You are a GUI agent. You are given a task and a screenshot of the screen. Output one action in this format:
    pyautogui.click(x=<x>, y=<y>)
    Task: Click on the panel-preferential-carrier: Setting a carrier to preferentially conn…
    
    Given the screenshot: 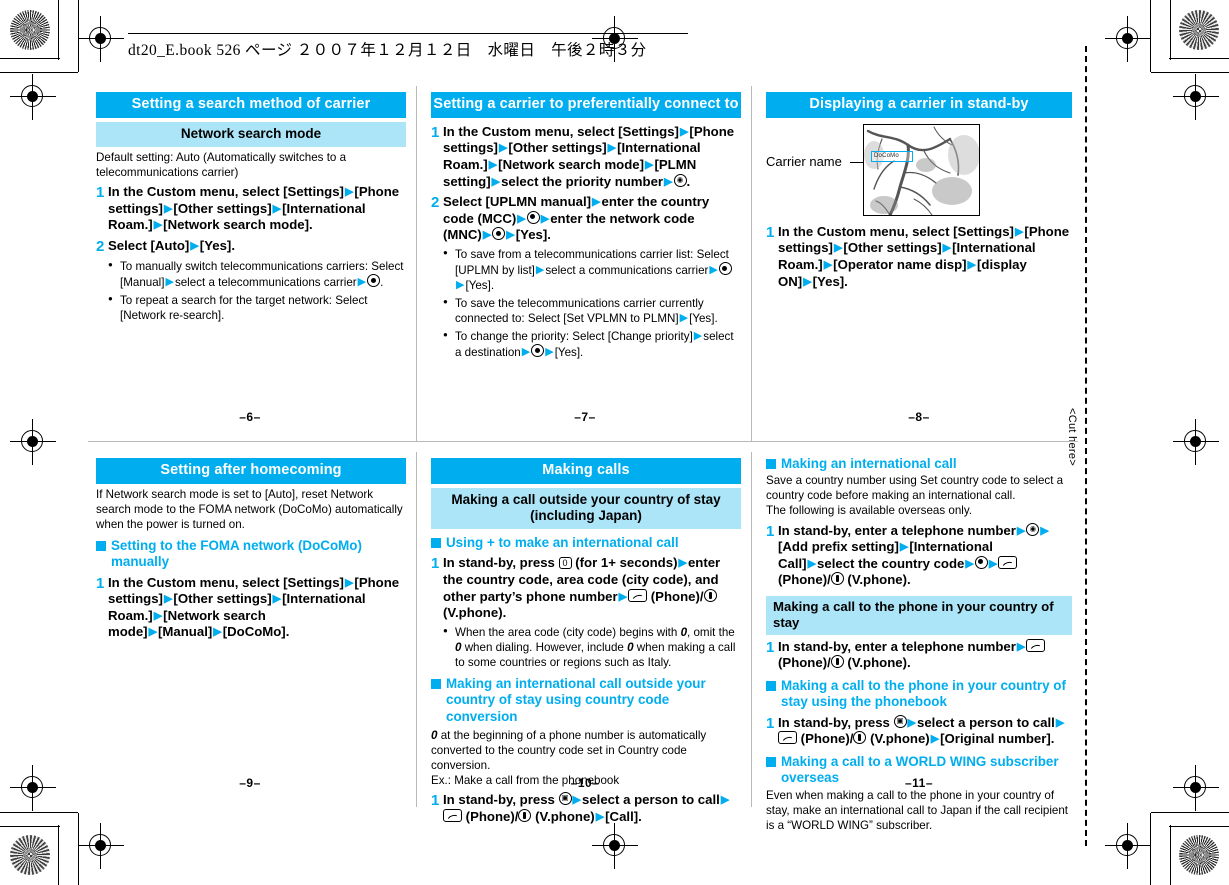 What is the action you would take?
    pyautogui.click(x=586, y=226)
    